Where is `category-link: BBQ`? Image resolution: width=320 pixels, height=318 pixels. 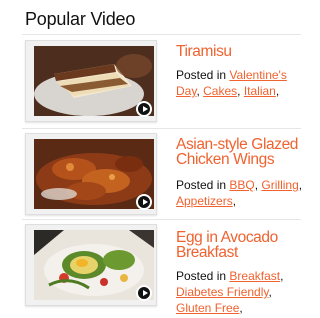
category-link: BBQ is located at coordinates (241, 185).